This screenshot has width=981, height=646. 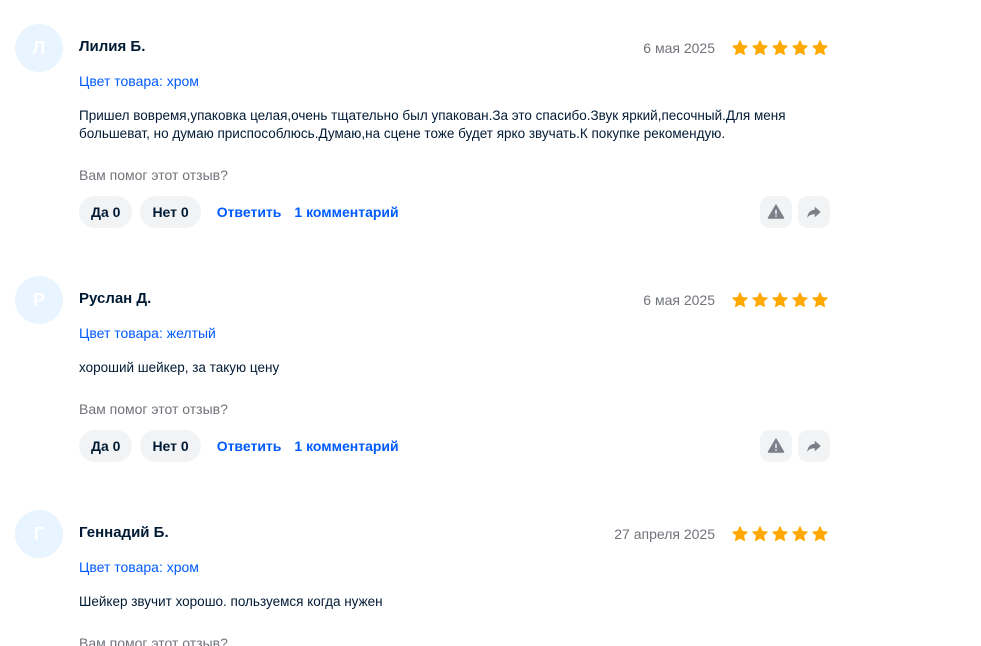 What do you see at coordinates (39, 300) in the screenshot?
I see `avatar: Р` at bounding box center [39, 300].